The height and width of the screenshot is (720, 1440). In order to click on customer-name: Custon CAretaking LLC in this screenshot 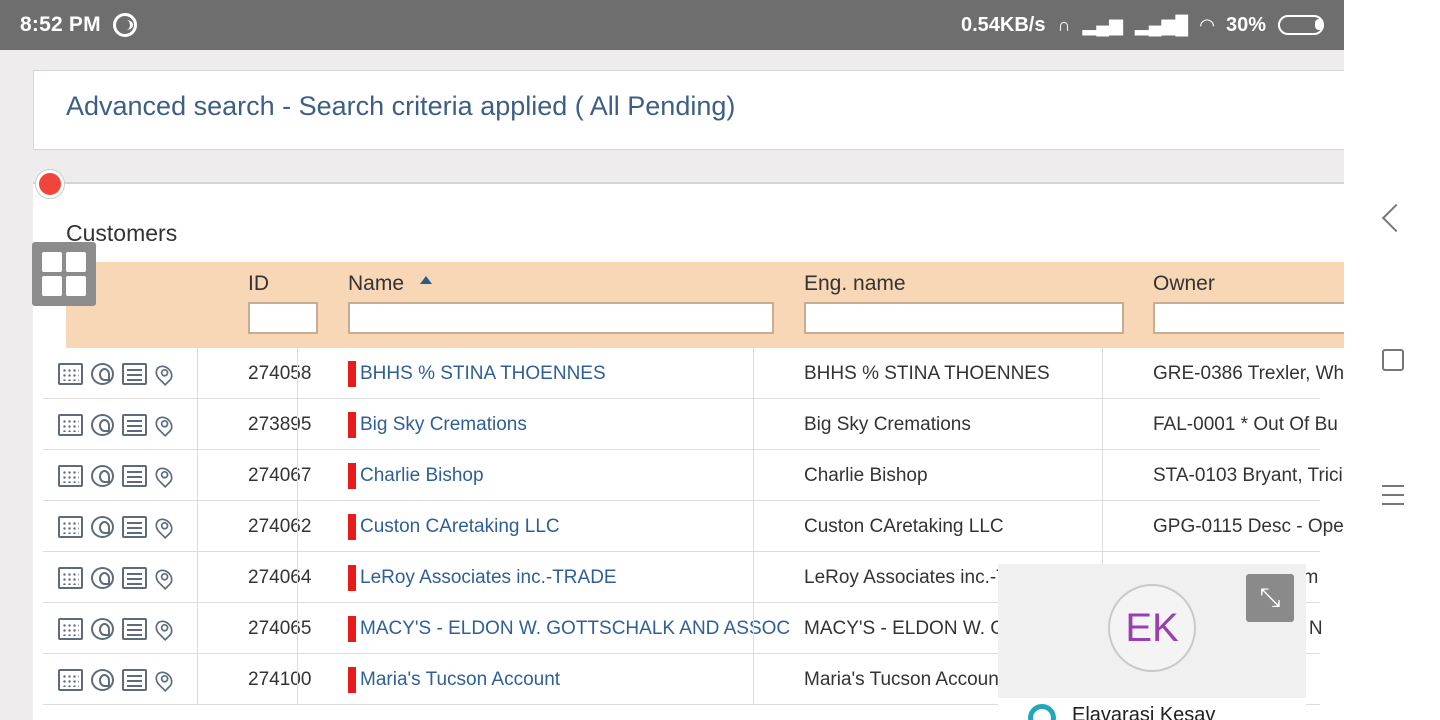, I will do `click(460, 527)`.